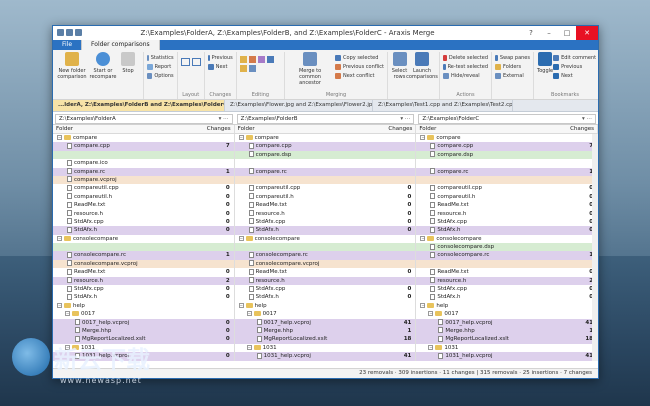  Describe the element at coordinates (144, 129) in the screenshot. I see `column-header-a: Folder Changes` at that location.